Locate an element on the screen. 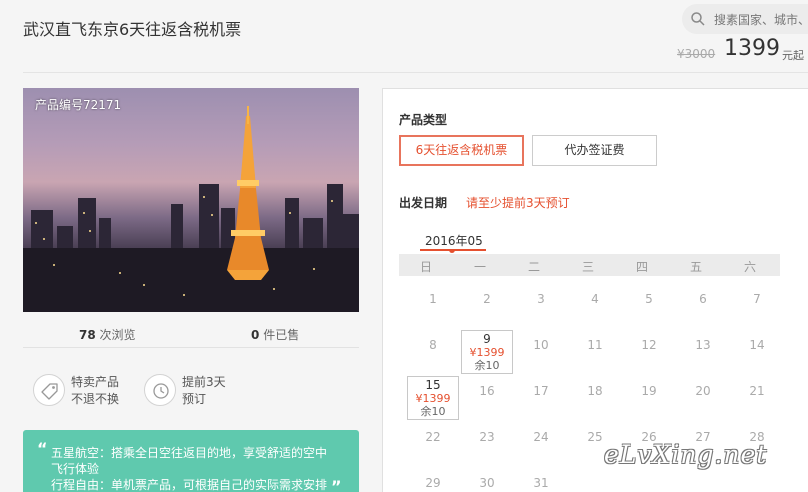 The height and width of the screenshot is (492, 808). page-title: 武汉直飞东京6天往返含税机票 is located at coordinates (132, 29).